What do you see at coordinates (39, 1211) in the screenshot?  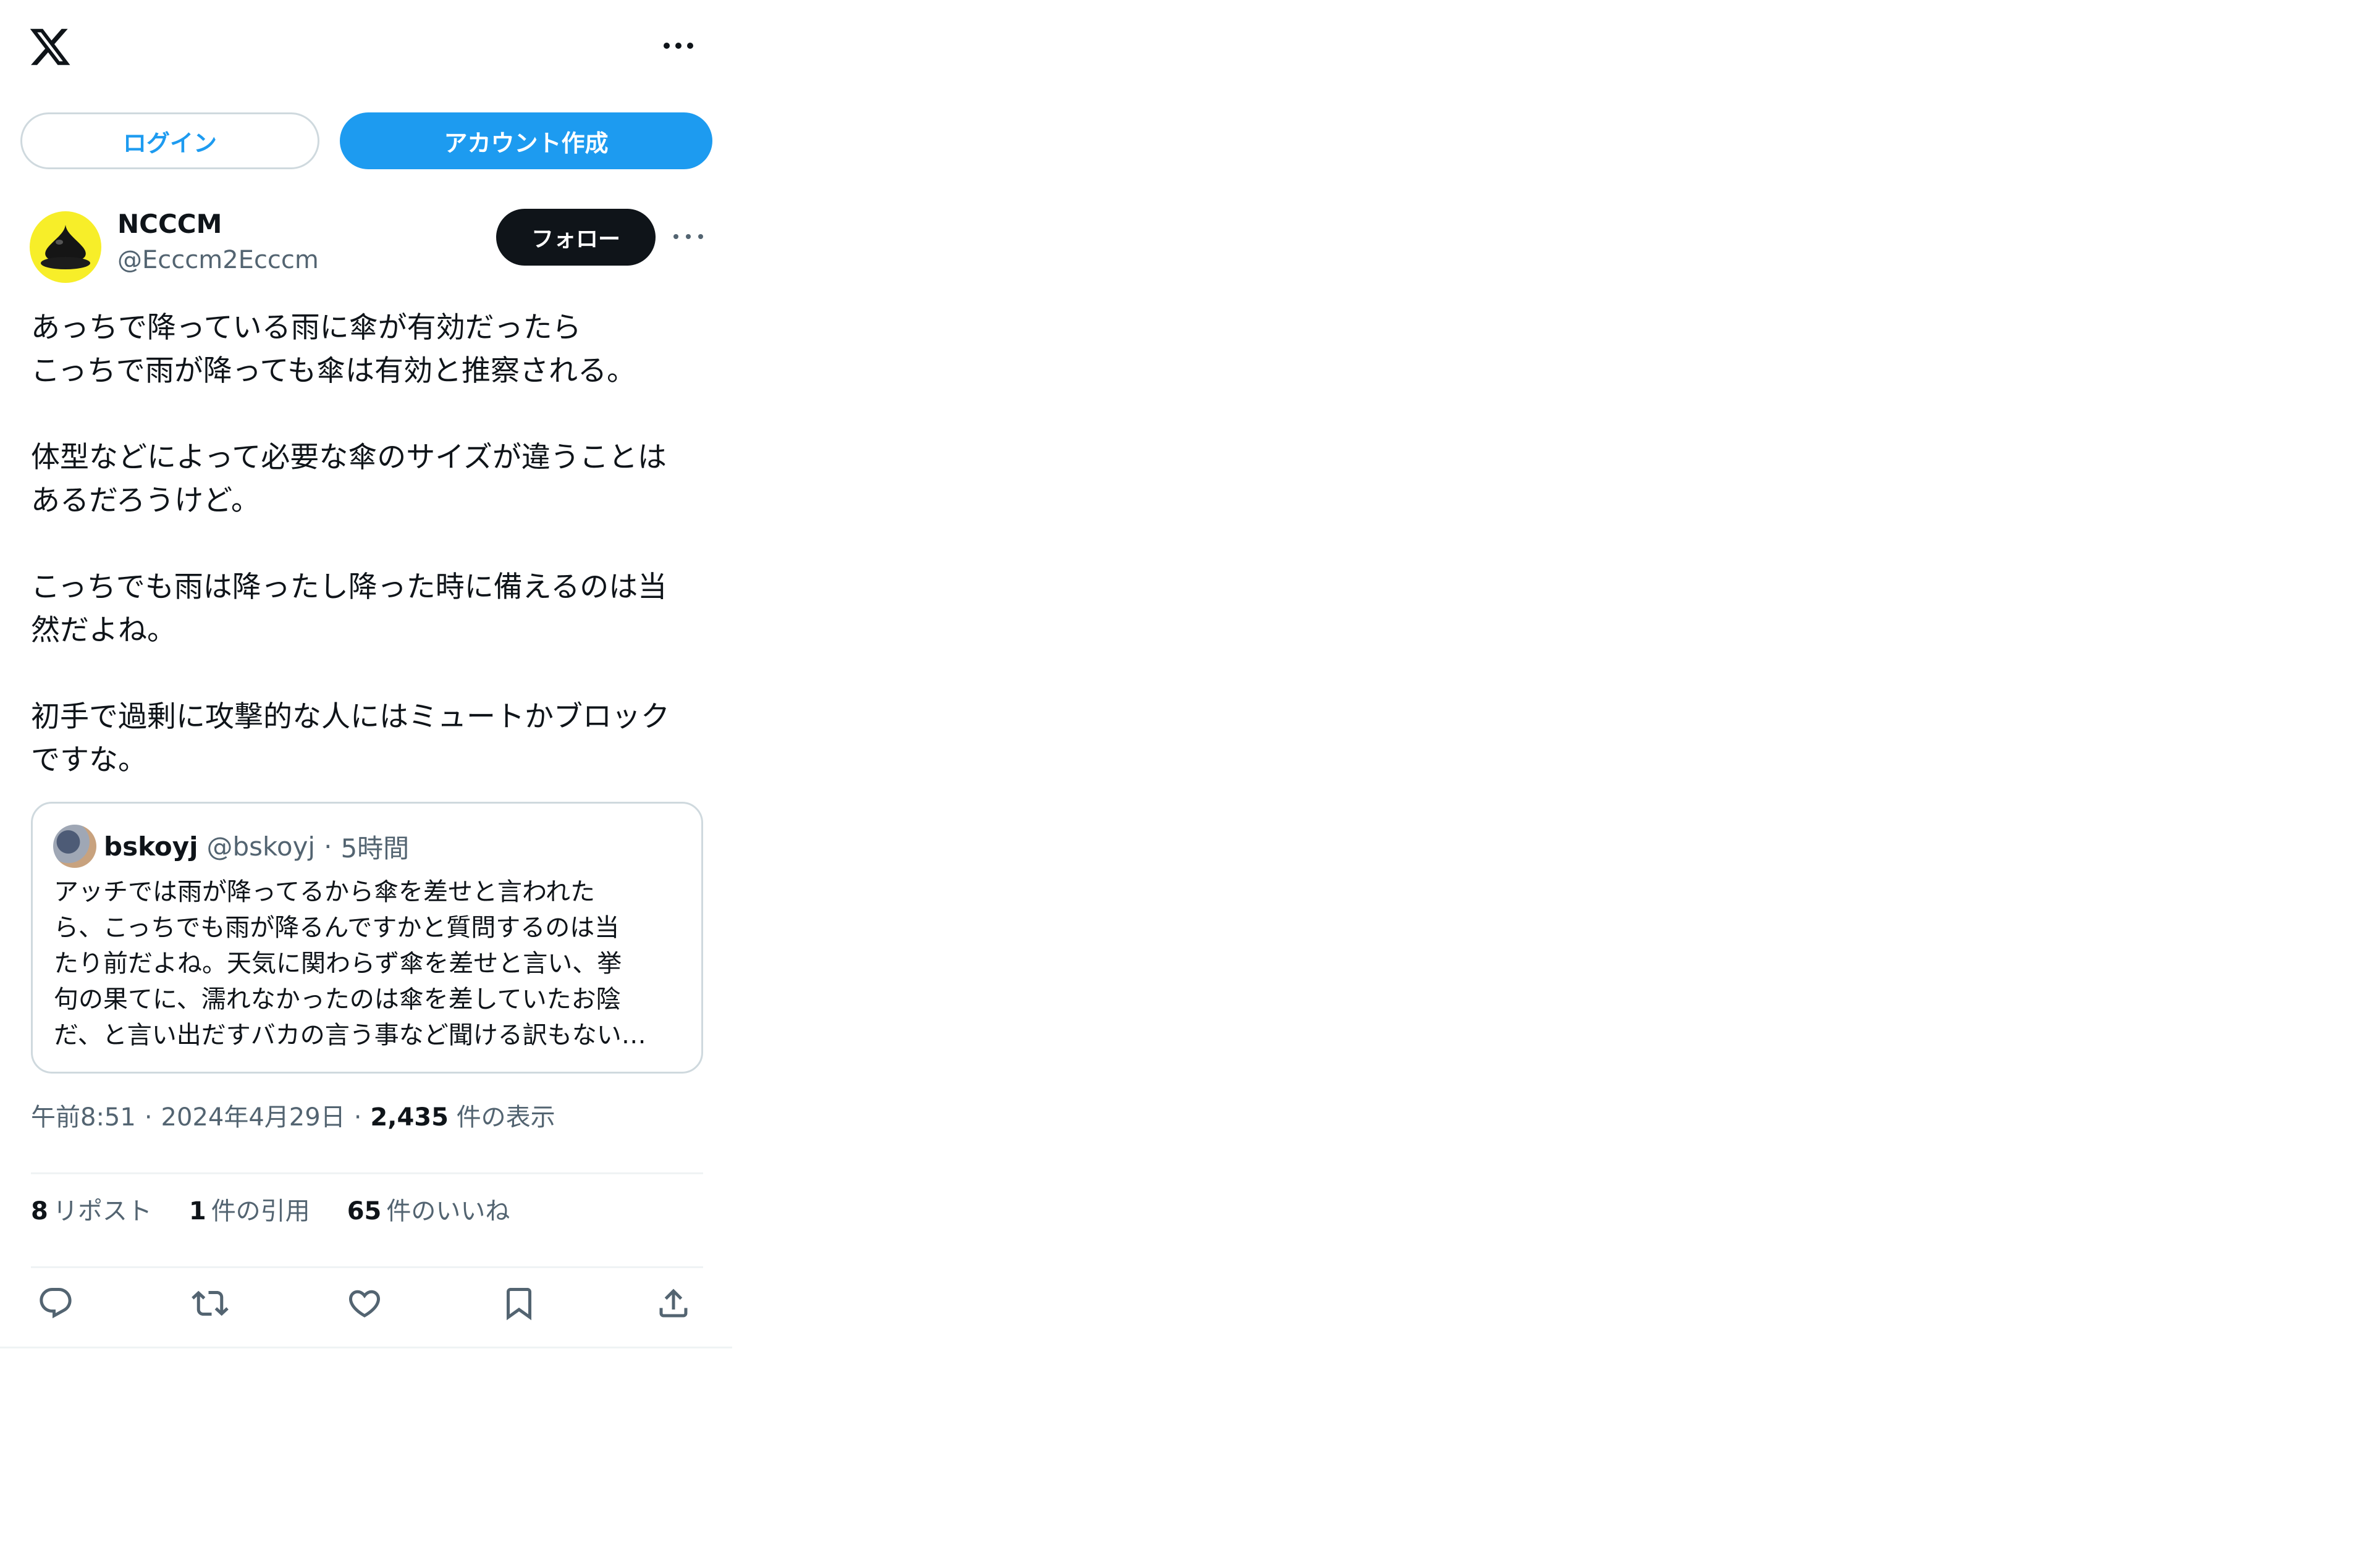 I see `reposts-count: 8` at bounding box center [39, 1211].